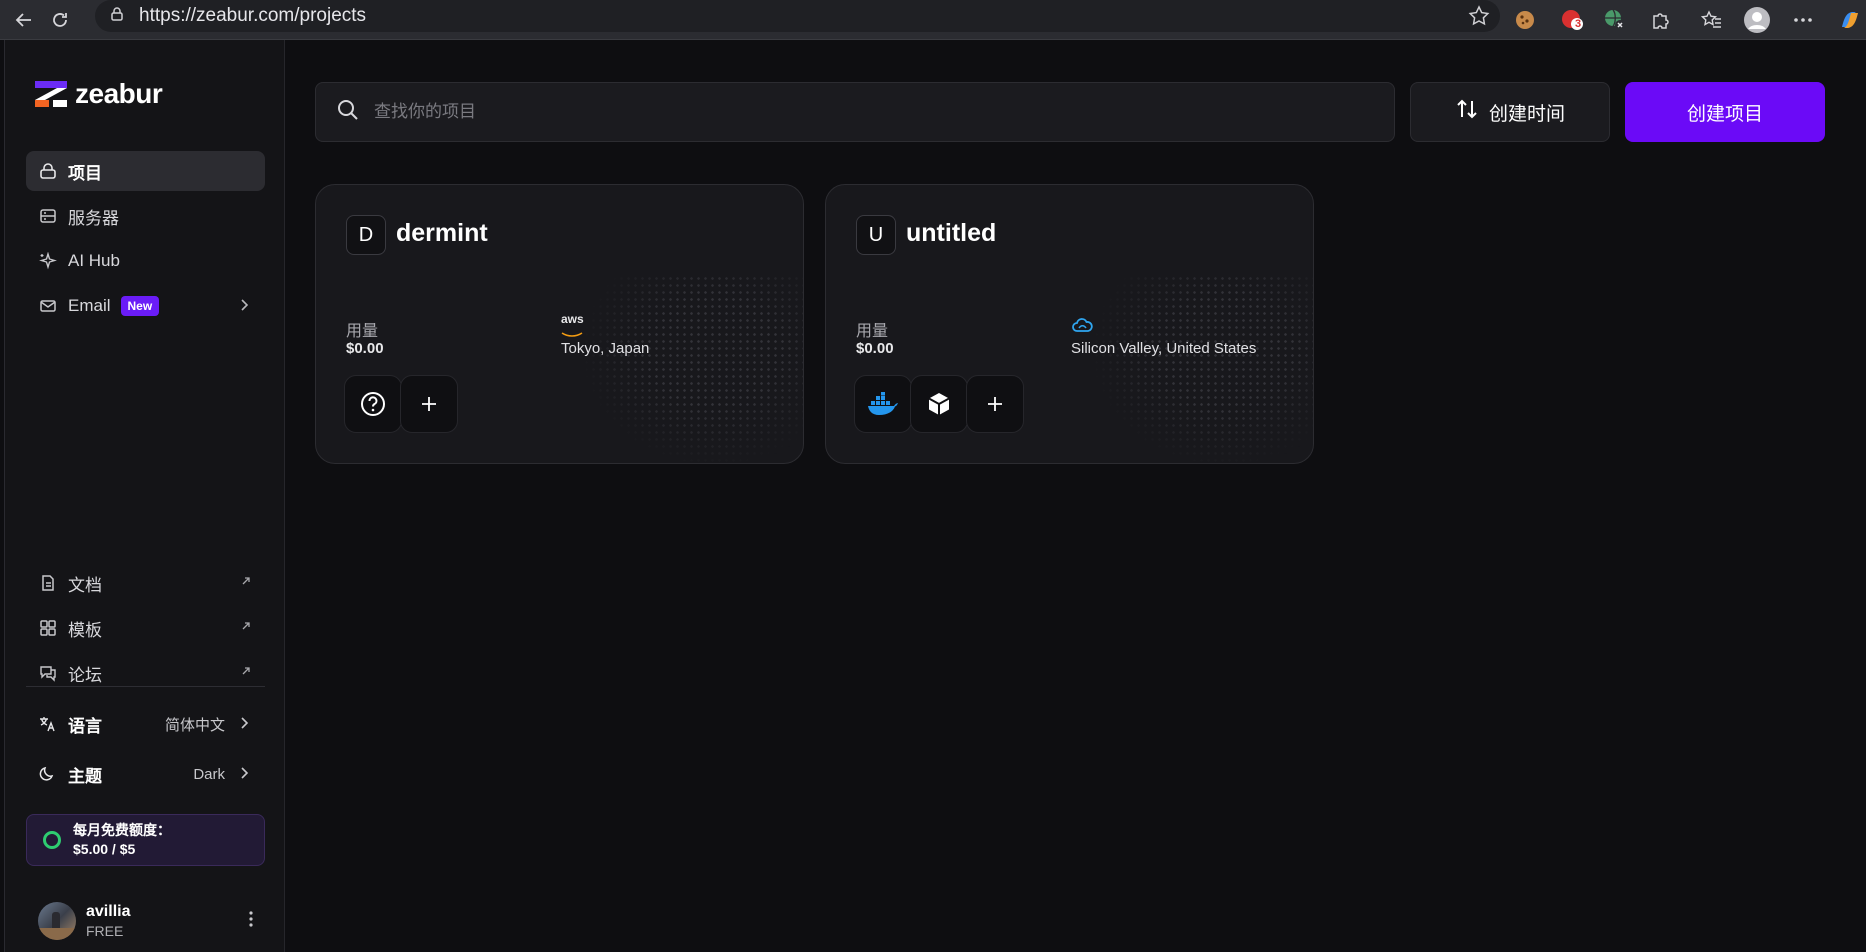 The height and width of the screenshot is (952, 1866). What do you see at coordinates (1526, 114) in the screenshot?
I see `sort-label: 创建时间` at bounding box center [1526, 114].